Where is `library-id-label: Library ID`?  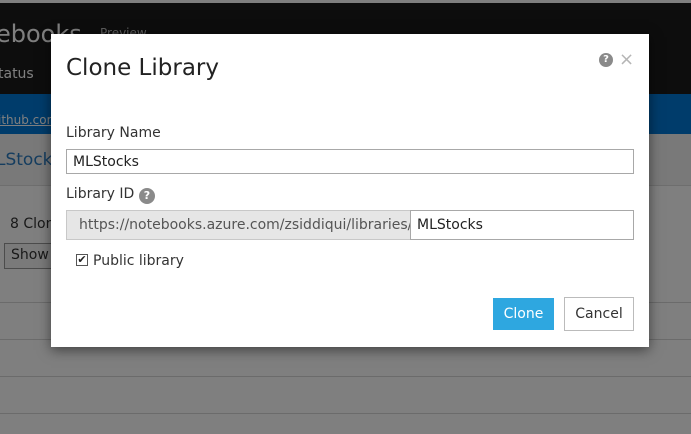
library-id-label: Library ID is located at coordinates (100, 194).